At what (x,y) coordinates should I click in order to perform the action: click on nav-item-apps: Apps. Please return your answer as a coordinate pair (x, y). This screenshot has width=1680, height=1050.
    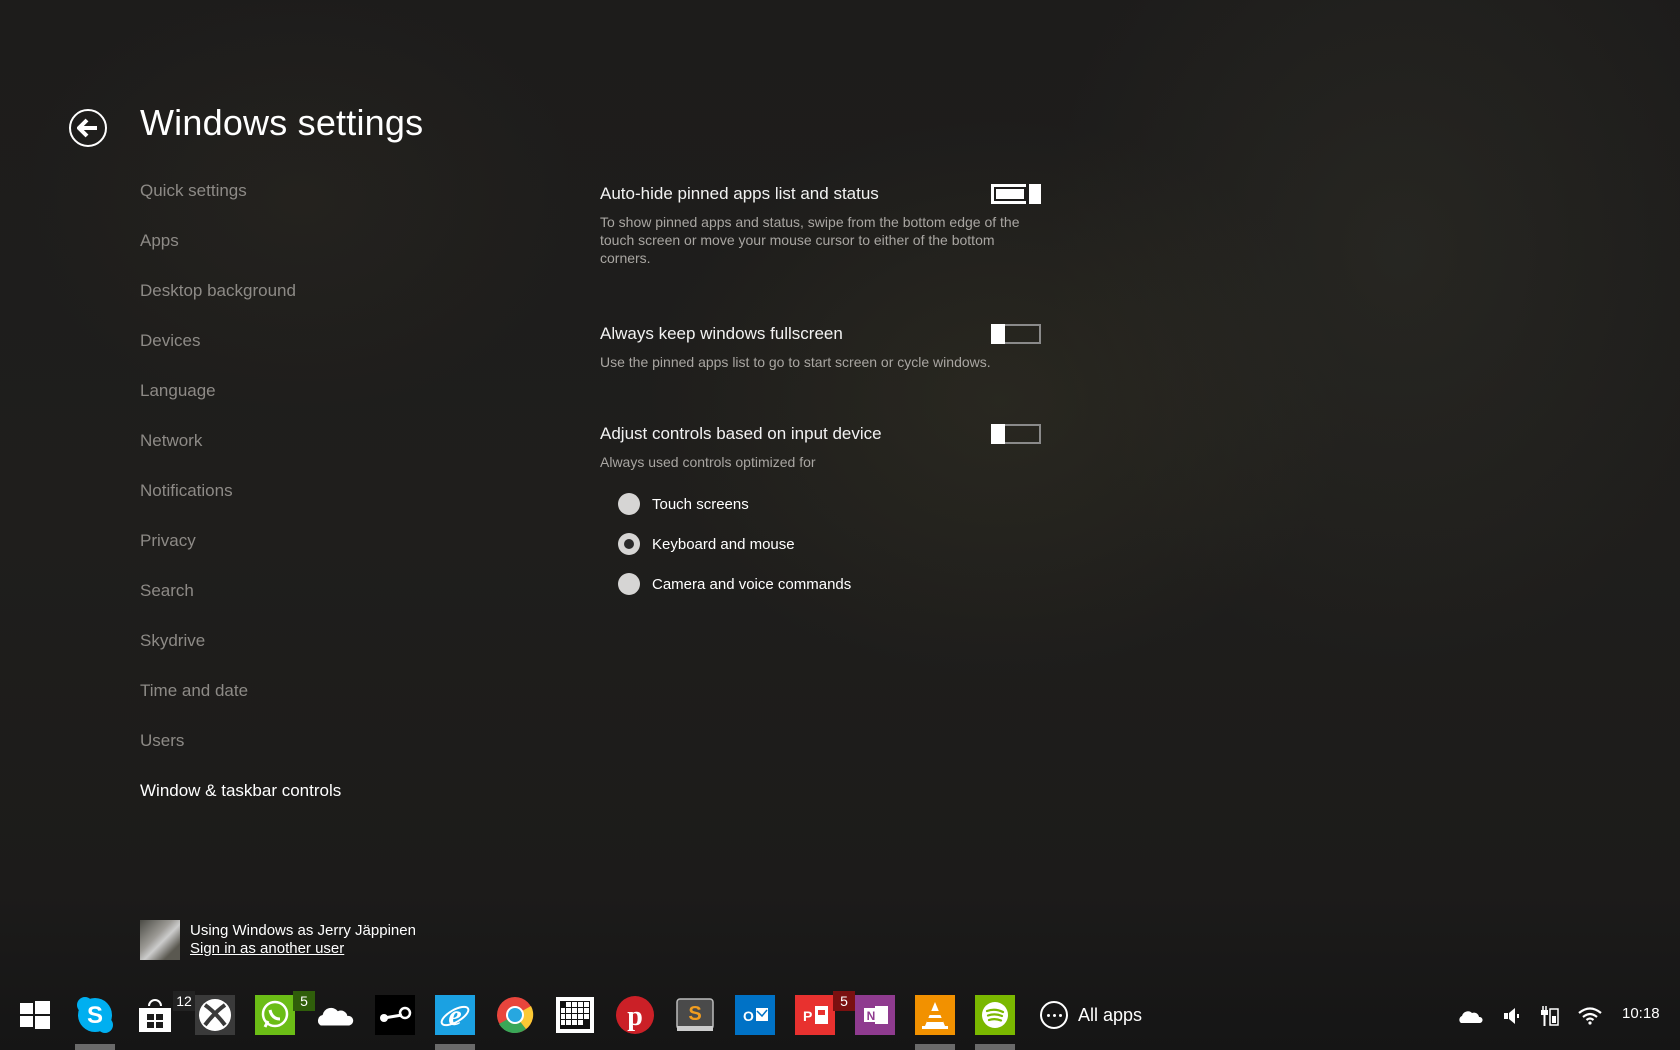
    Looking at the image, I should click on (240, 256).